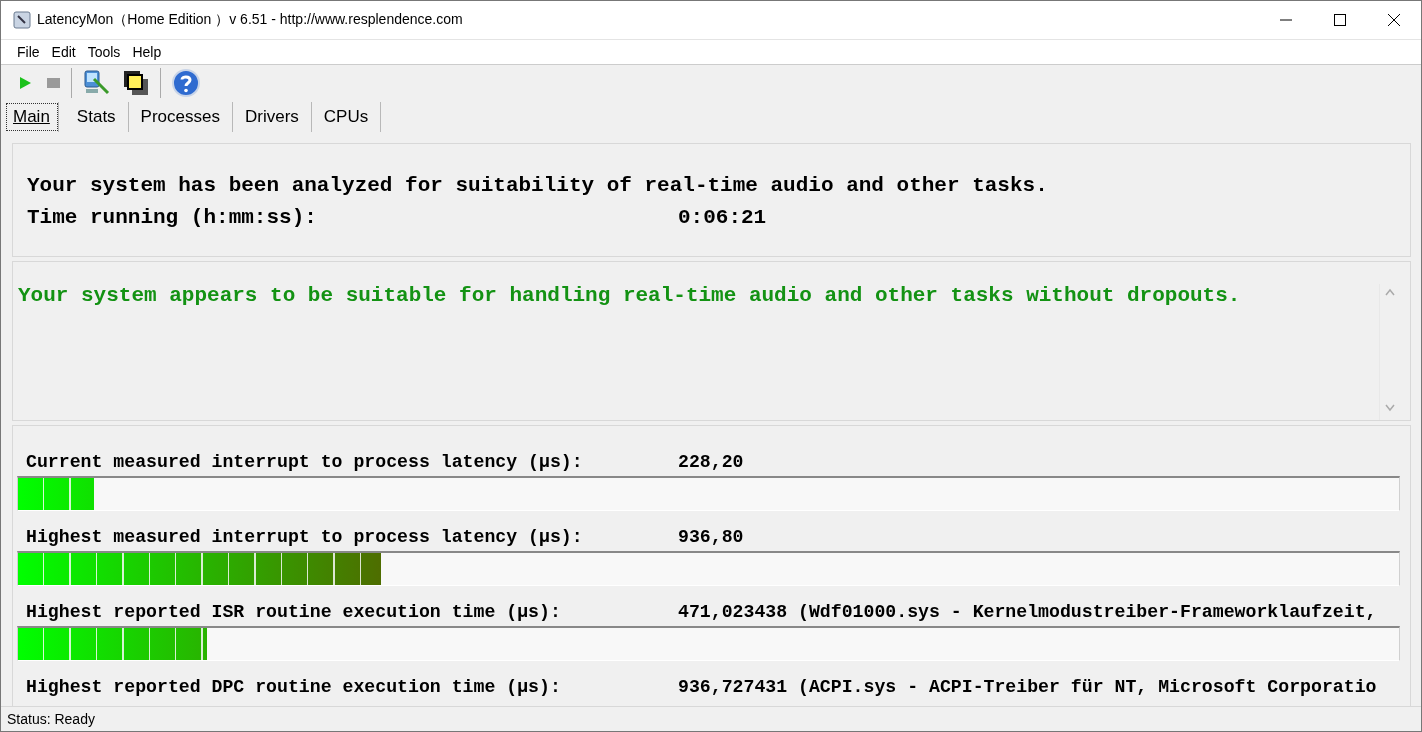  What do you see at coordinates (53, 83) in the screenshot?
I see `stop-icon` at bounding box center [53, 83].